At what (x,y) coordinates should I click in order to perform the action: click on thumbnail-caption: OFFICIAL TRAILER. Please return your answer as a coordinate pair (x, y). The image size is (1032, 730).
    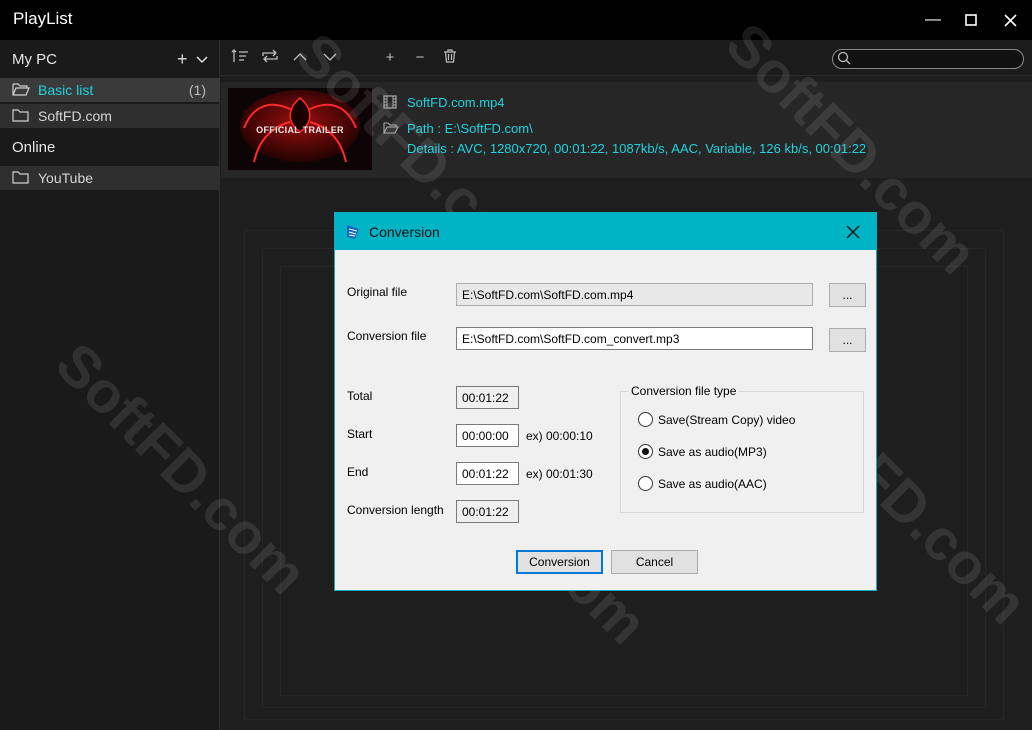
    Looking at the image, I should click on (300, 130).